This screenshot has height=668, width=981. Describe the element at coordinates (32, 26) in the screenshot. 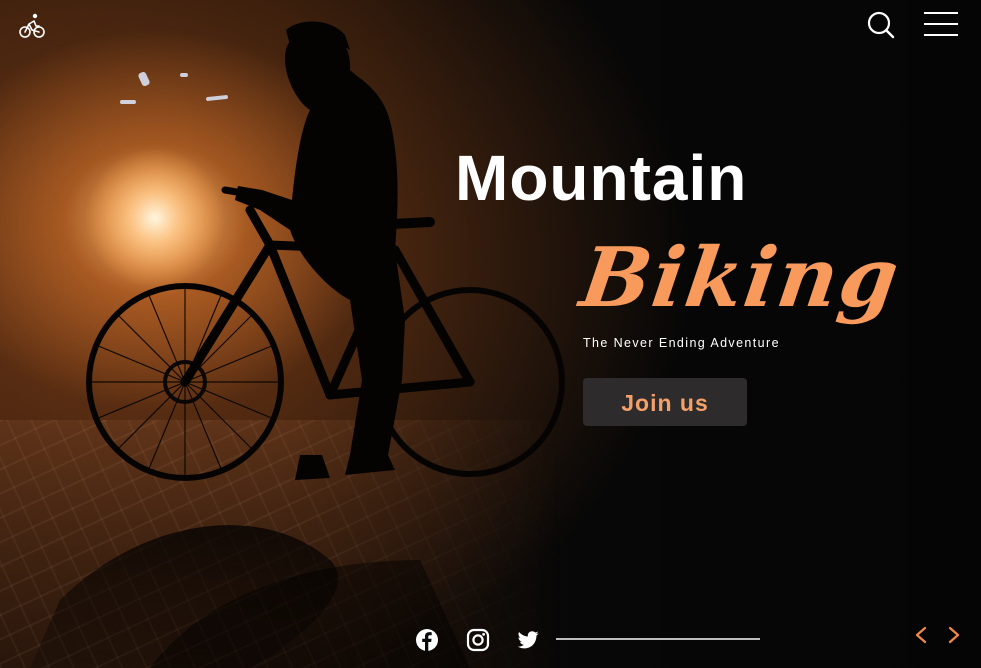

I see `bicycle-rider-icon` at that location.